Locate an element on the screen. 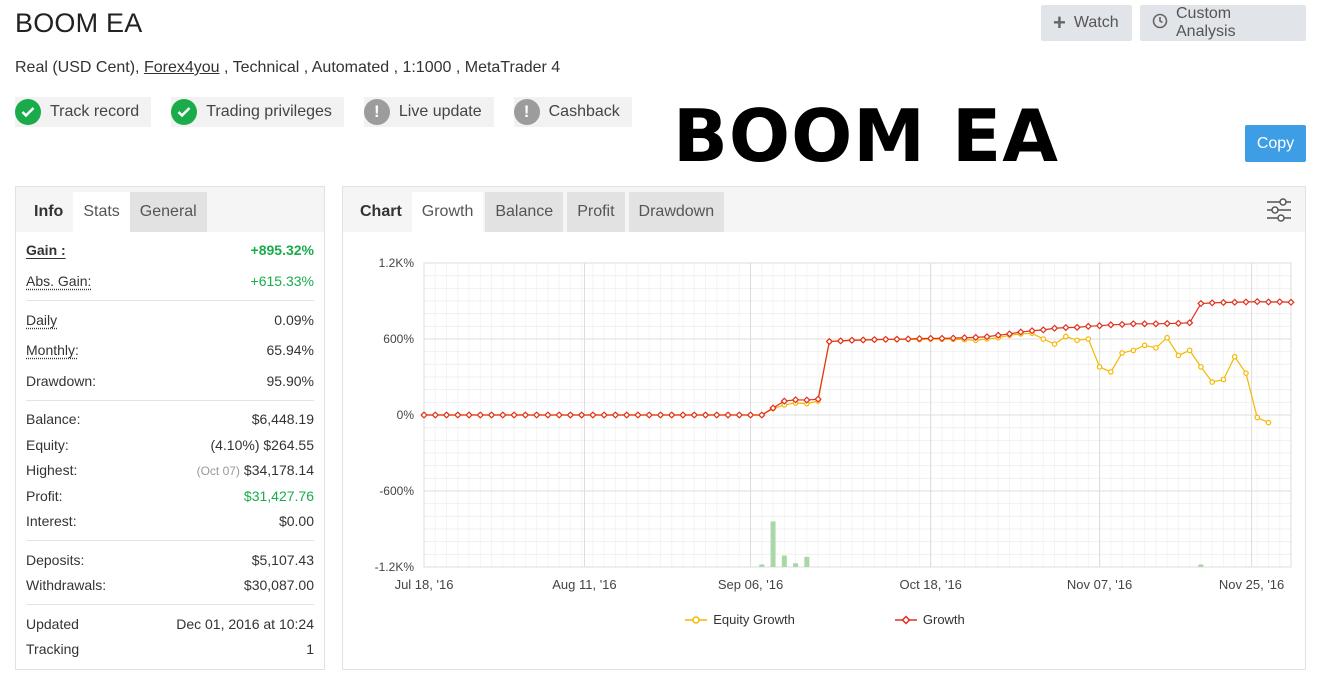 Image resolution: width=1317 pixels, height=677 pixels. tab-info: Info is located at coordinates (48, 212).